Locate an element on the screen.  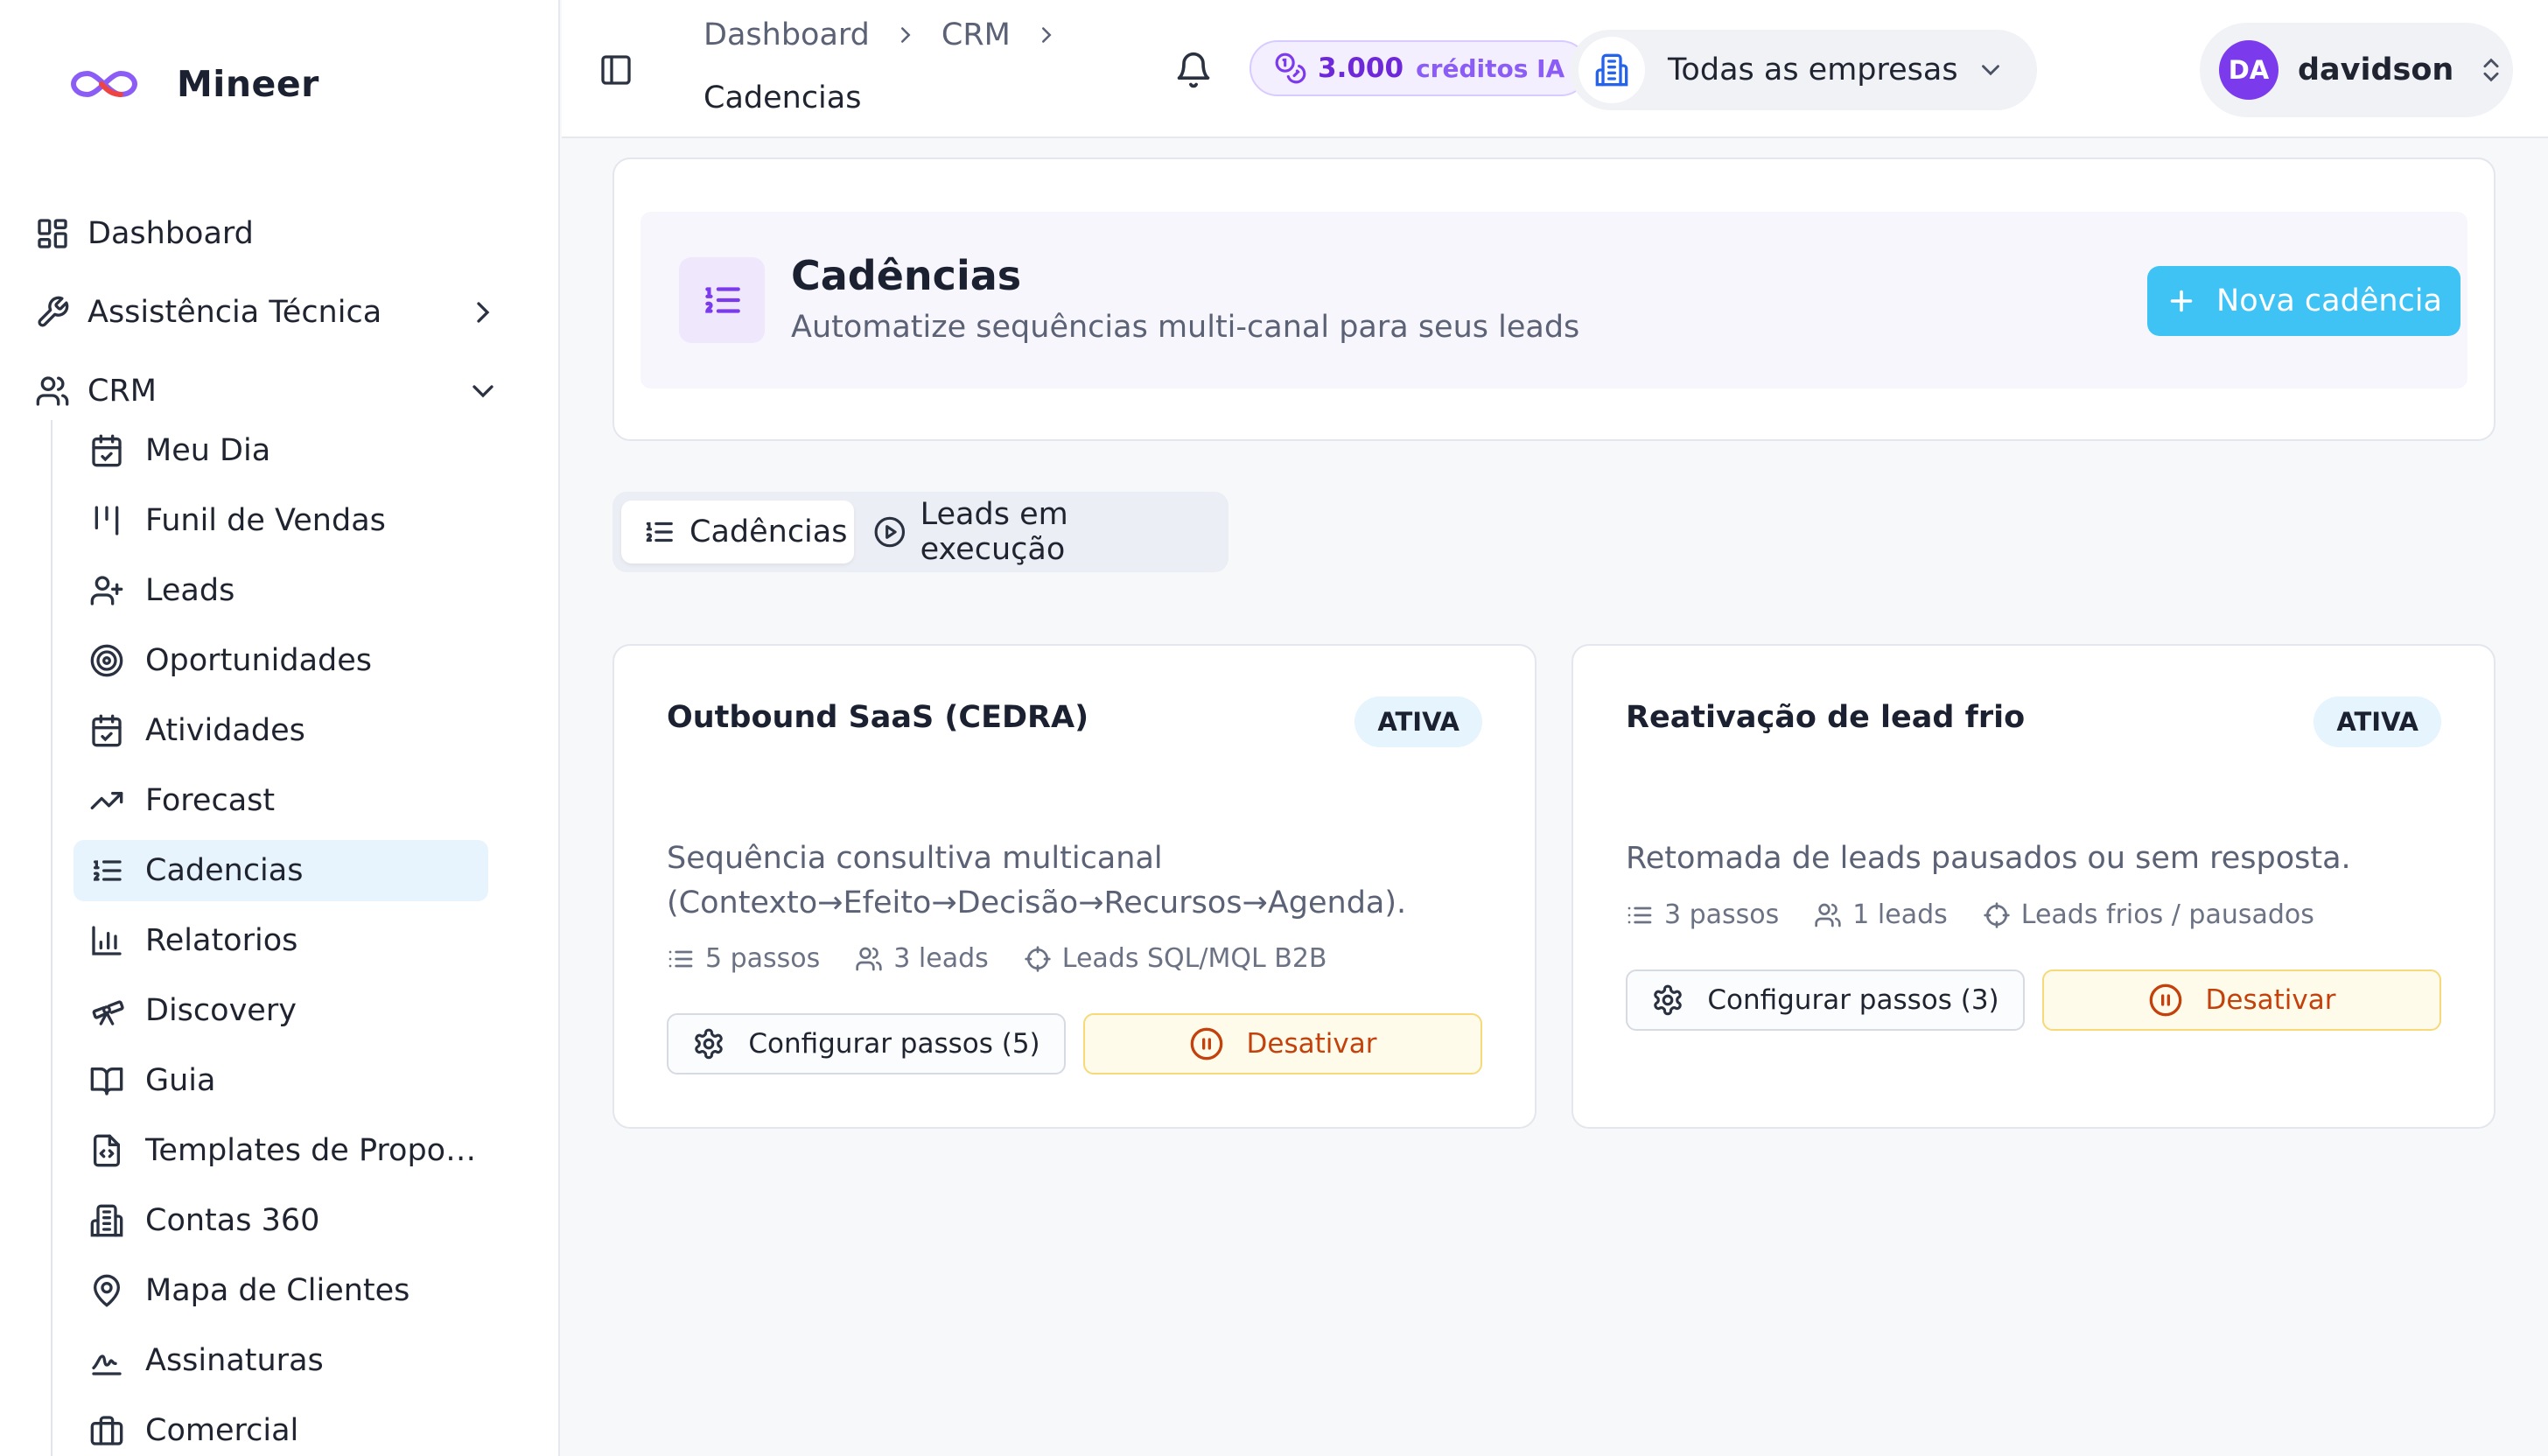
sidebar-item-contas-360: Contas 360 is located at coordinates (281, 1220).